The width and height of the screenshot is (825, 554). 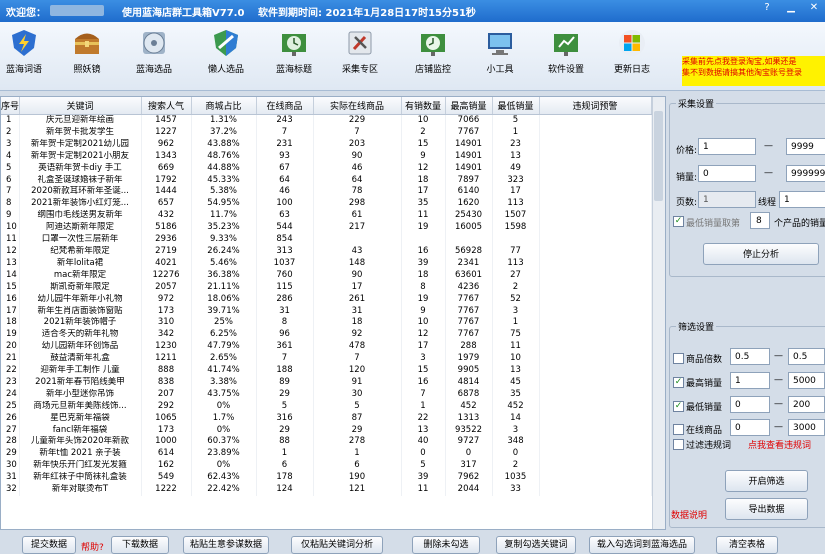 What do you see at coordinates (360, 50) in the screenshot?
I see `toolbar-caiji-zhuanqu: 采集专区` at bounding box center [360, 50].